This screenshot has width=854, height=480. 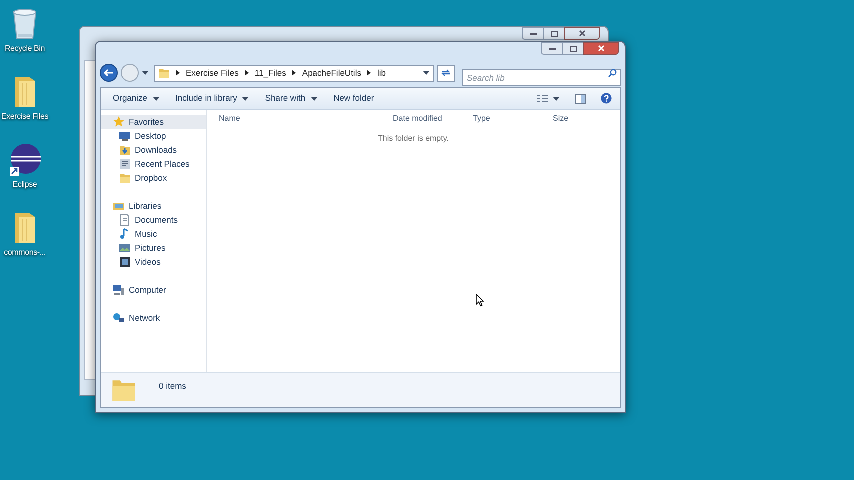 What do you see at coordinates (125, 164) in the screenshot?
I see `recent-places-icon` at bounding box center [125, 164].